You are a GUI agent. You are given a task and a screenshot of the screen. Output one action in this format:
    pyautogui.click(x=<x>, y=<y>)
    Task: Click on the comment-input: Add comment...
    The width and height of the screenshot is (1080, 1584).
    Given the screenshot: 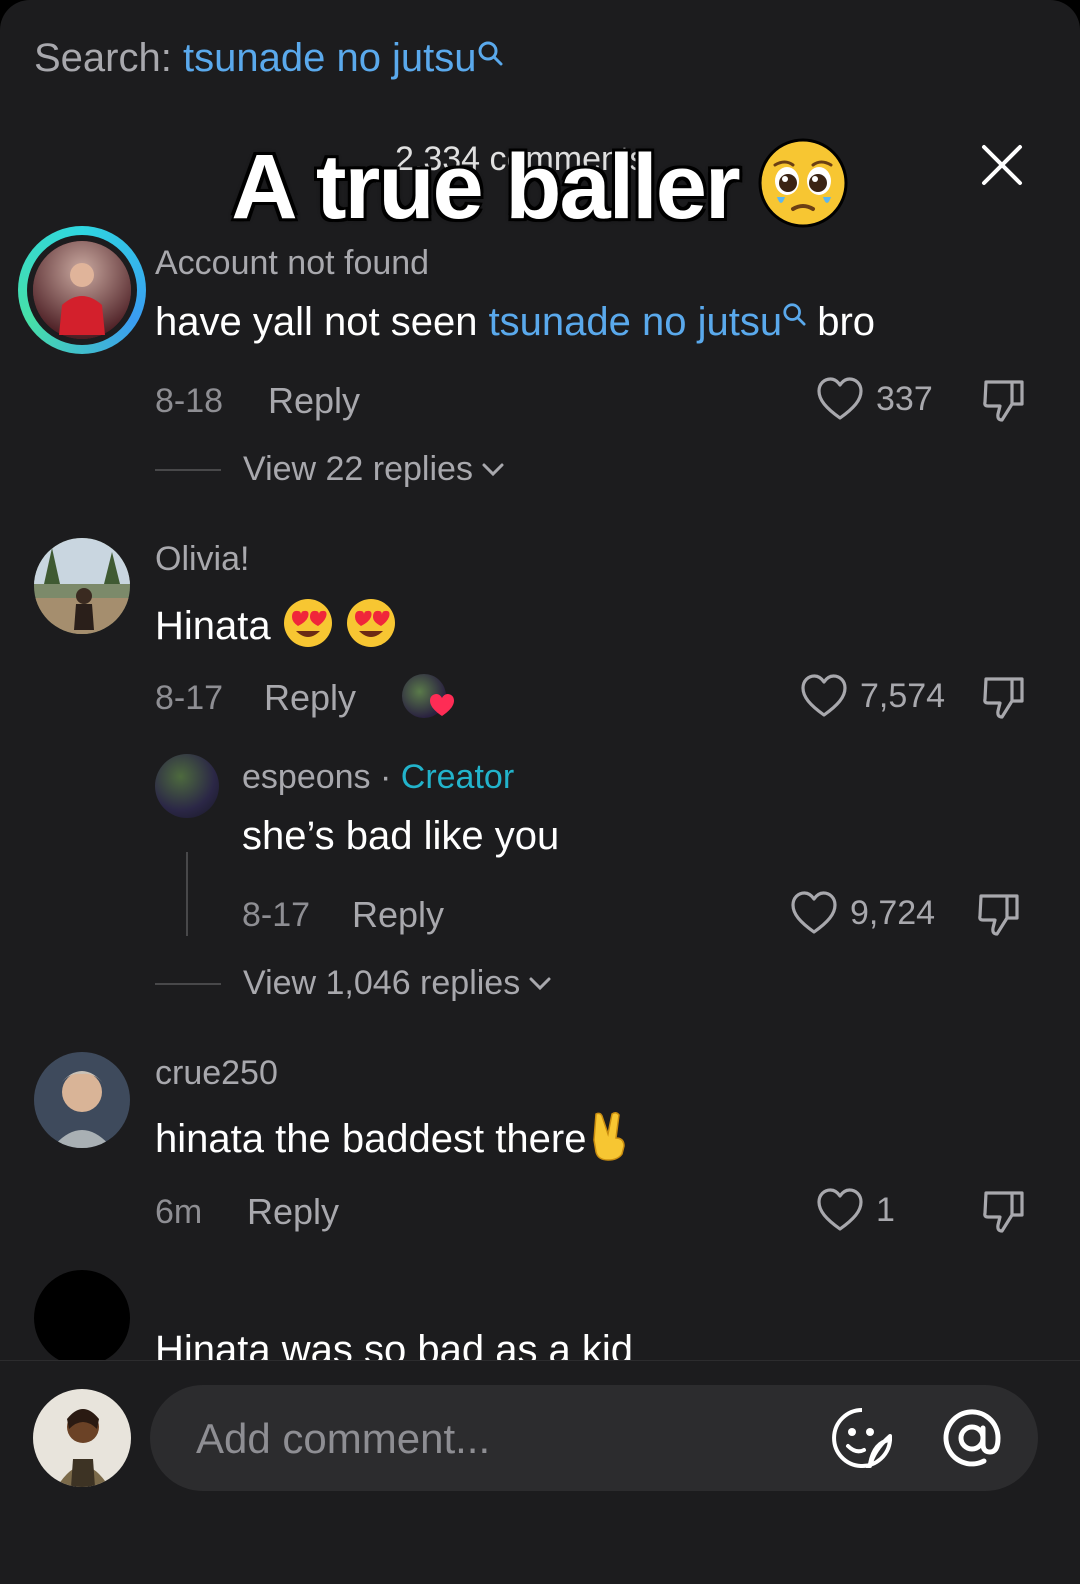 What is the action you would take?
    pyautogui.click(x=594, y=1438)
    